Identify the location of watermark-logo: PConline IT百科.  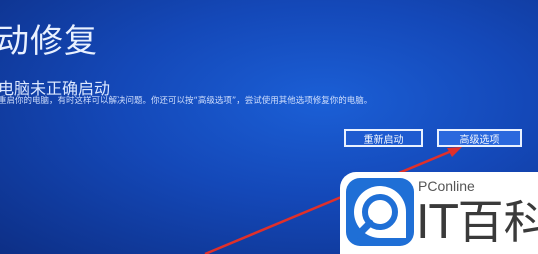
(439, 213).